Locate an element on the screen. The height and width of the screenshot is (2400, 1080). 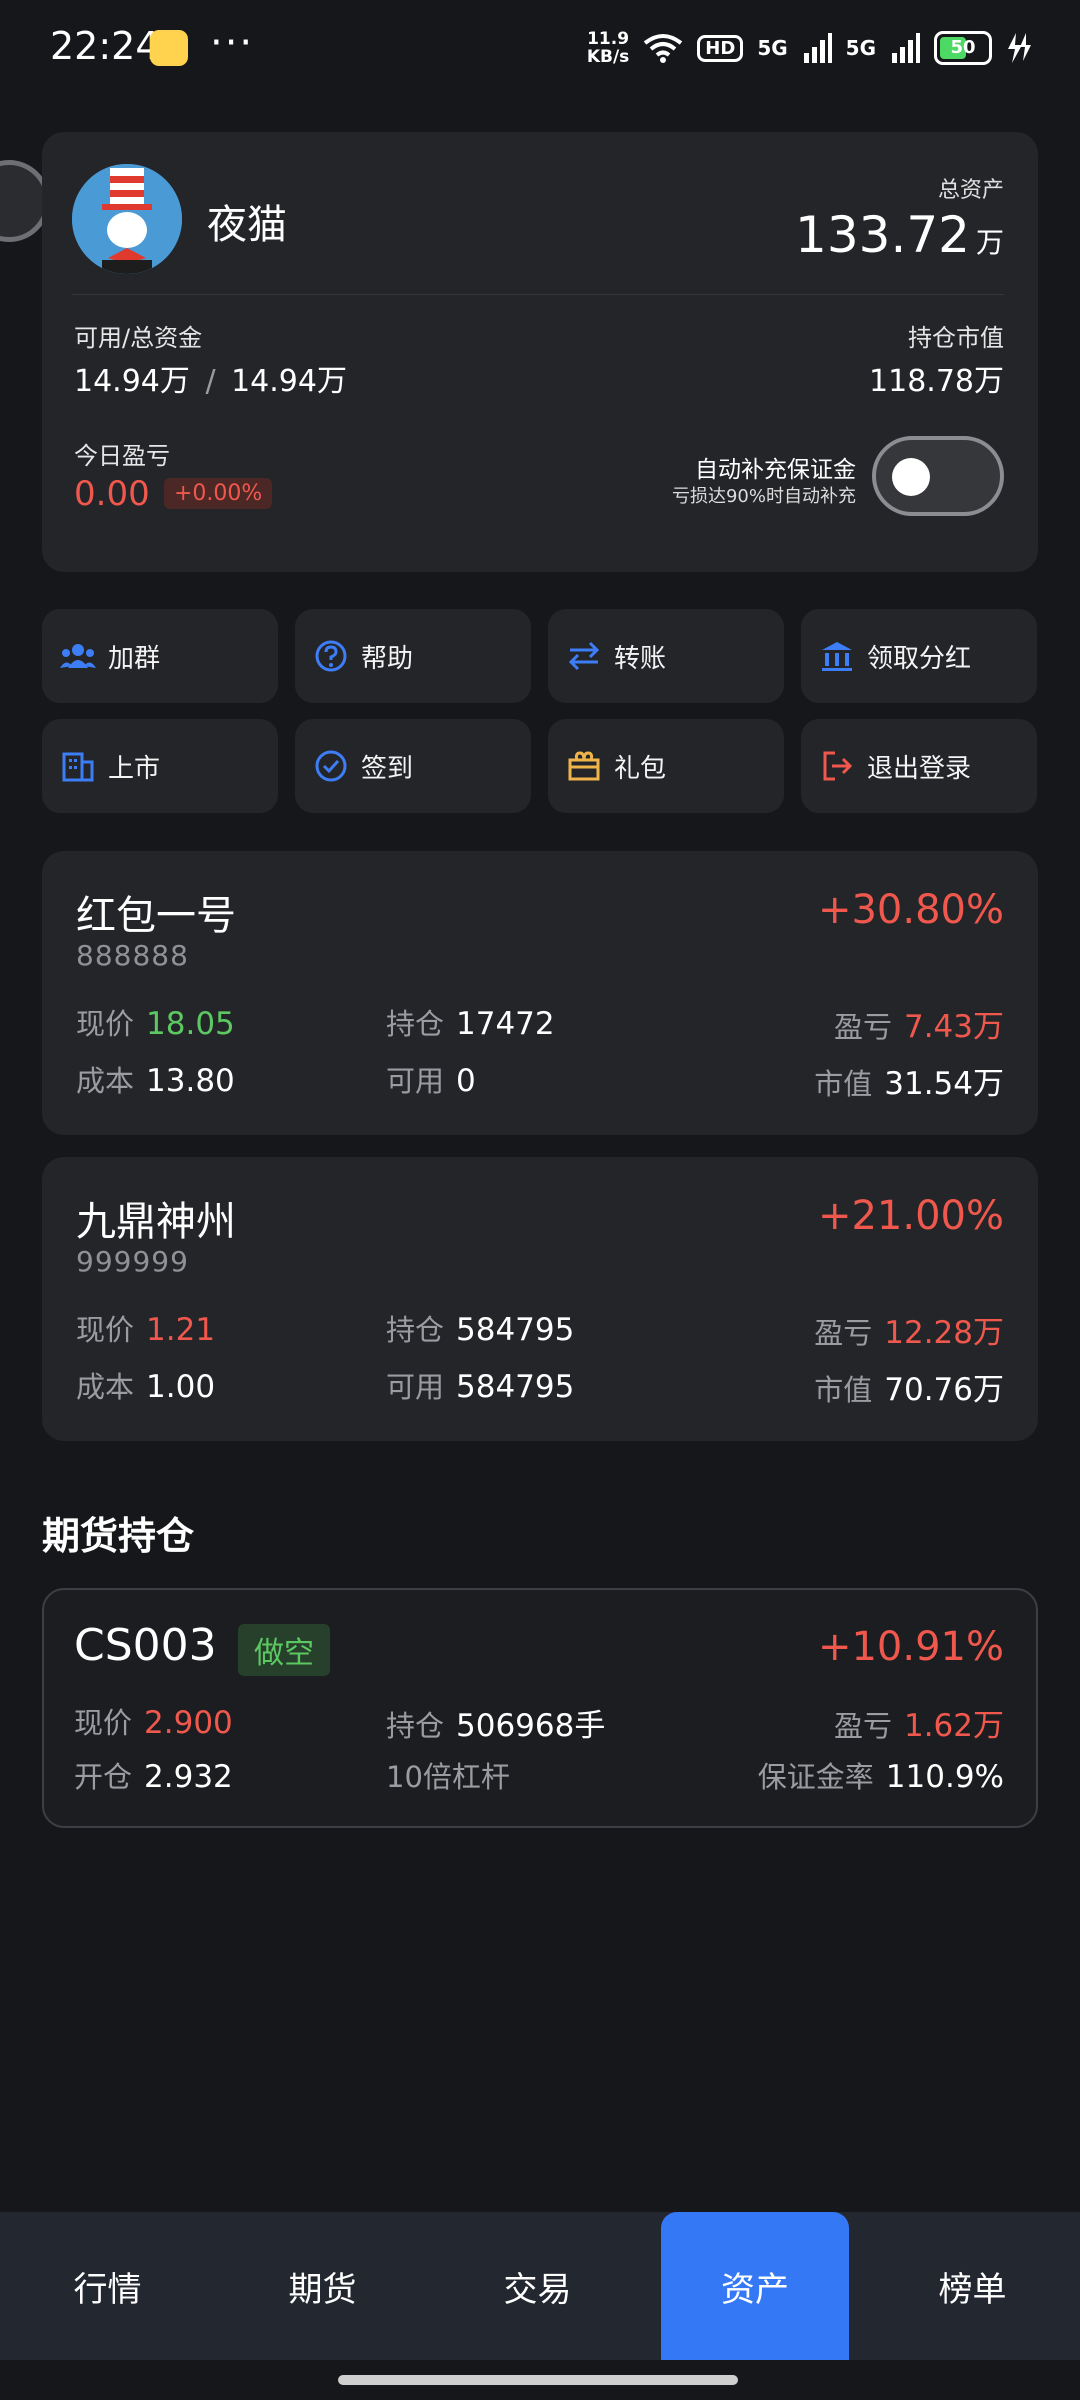
signal-icon is located at coordinates (817, 48).